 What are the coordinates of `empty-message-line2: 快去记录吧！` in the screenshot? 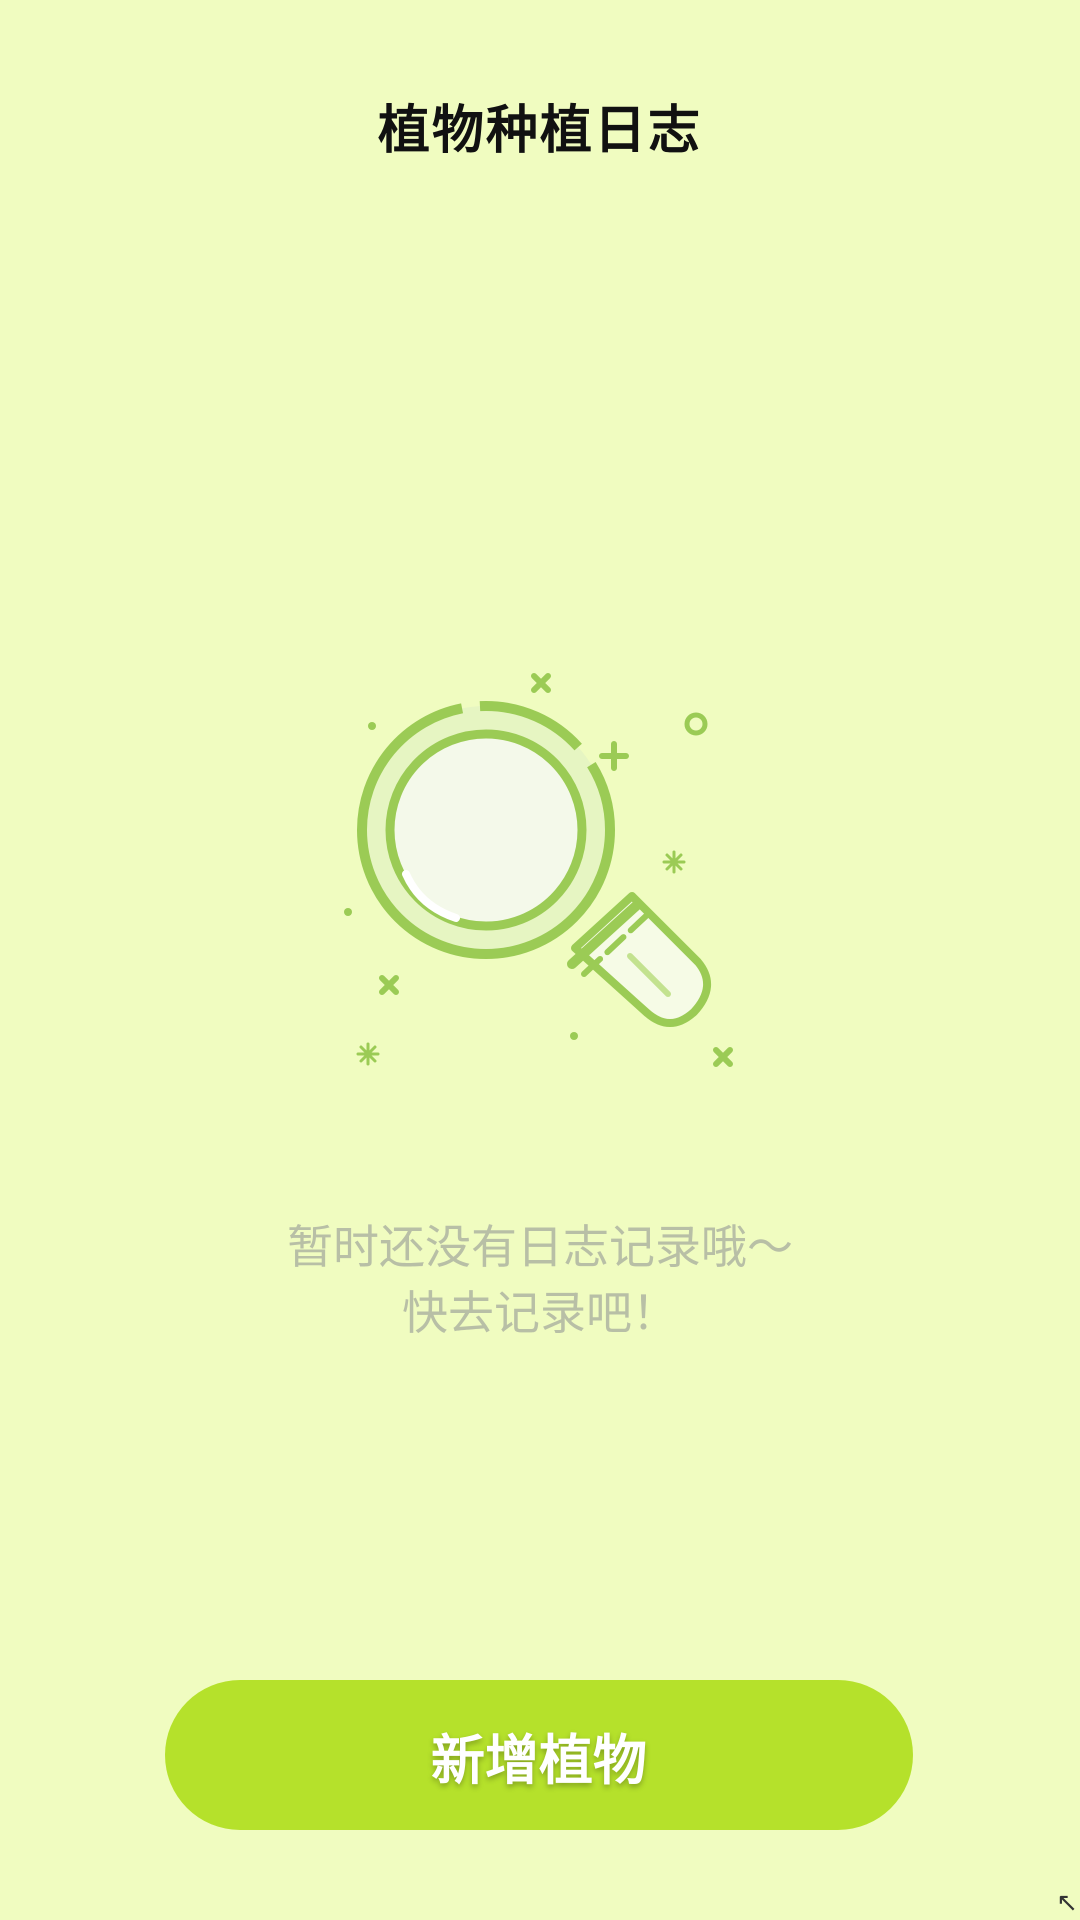 It's located at (540, 1313).